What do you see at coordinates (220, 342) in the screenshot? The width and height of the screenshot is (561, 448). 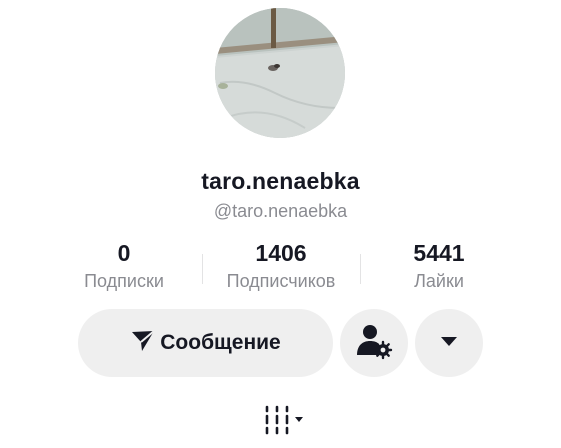 I see `message-button-label: Сообщение` at bounding box center [220, 342].